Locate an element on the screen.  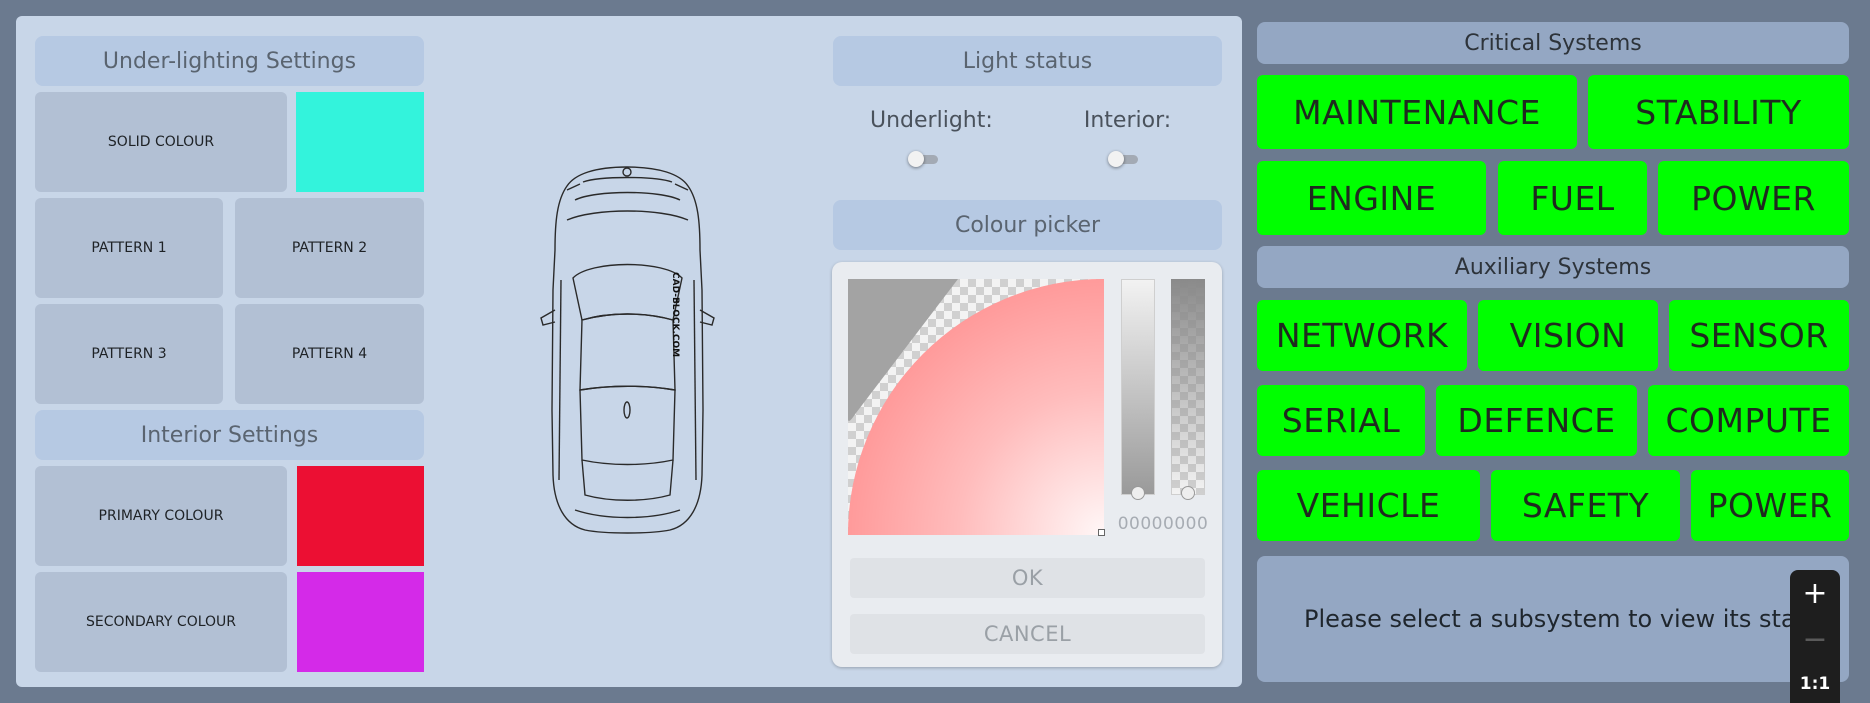
solid-colour-swatch is located at coordinates (360, 142).